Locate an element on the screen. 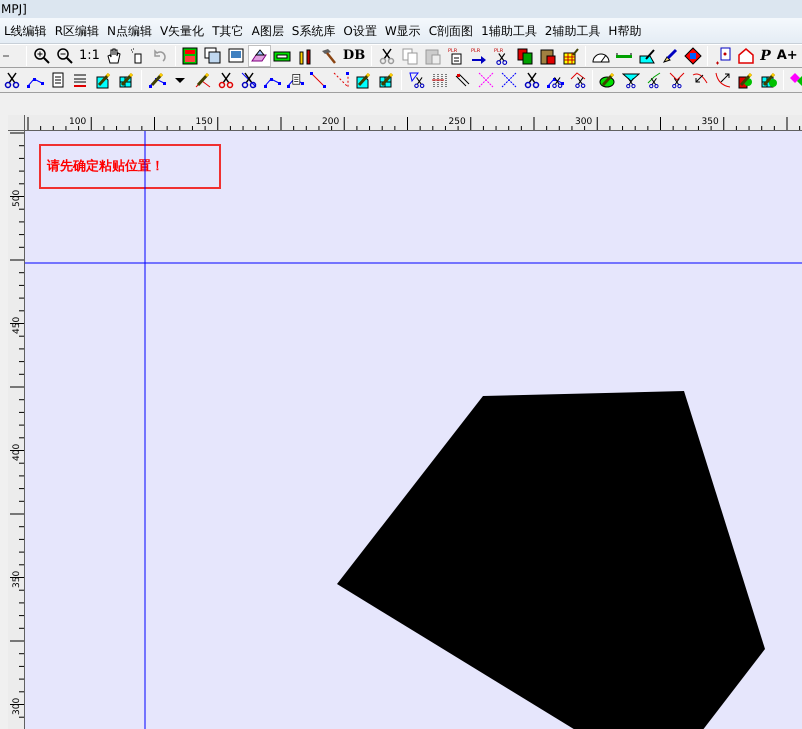 This screenshot has height=729, width=802. database-button: DB is located at coordinates (354, 56).